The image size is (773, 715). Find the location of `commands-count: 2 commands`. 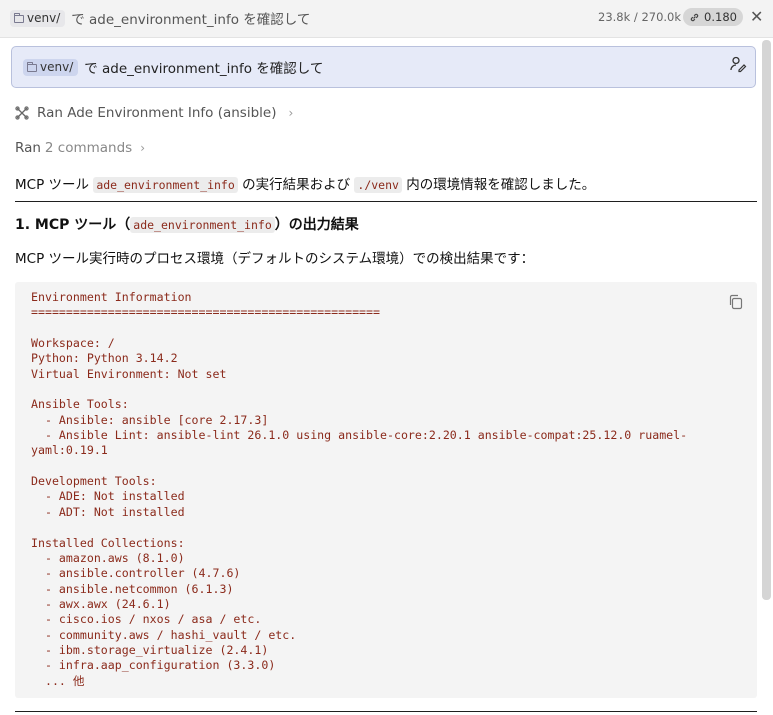

commands-count: 2 commands is located at coordinates (88, 148).